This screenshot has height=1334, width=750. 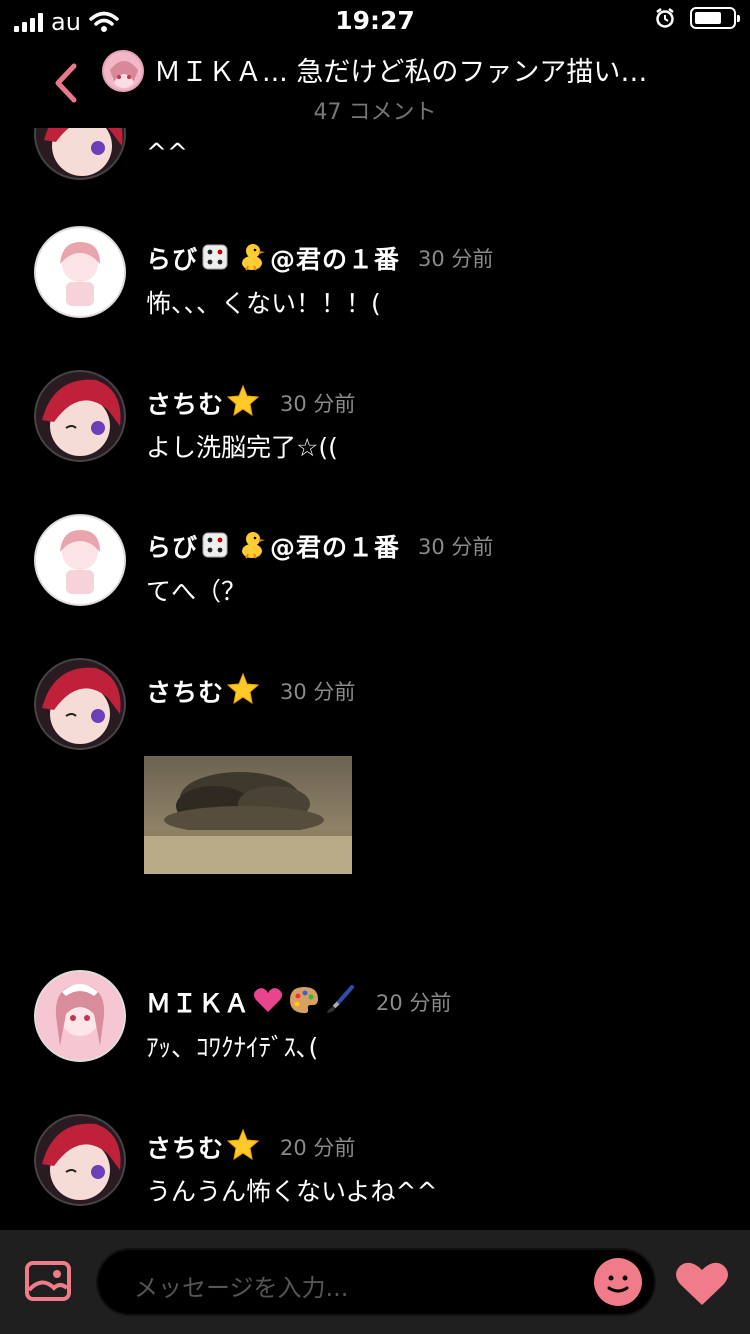 I want to click on smile-icon, so click(x=618, y=1284).